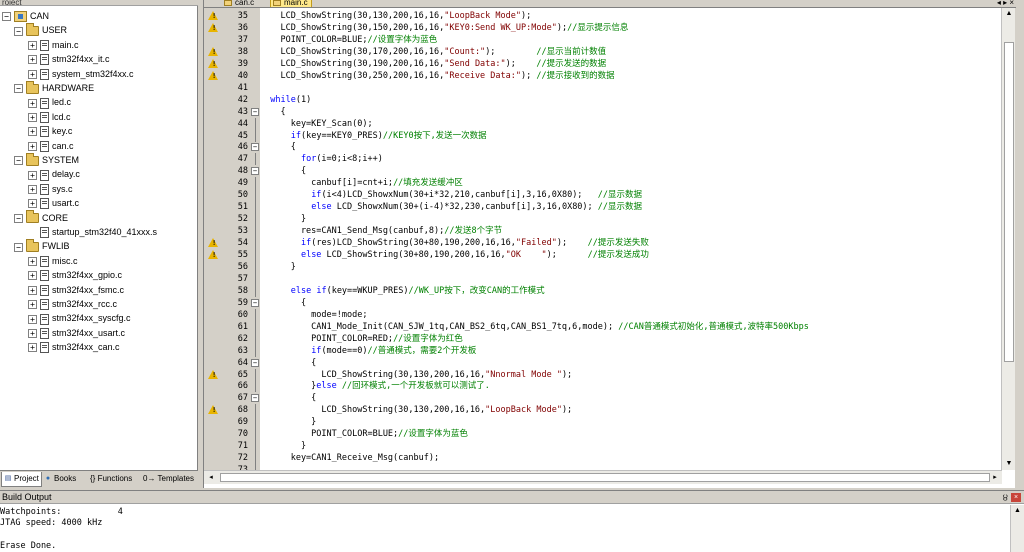 The image size is (1024, 552). What do you see at coordinates (42, 246) in the screenshot?
I see `tree-item-fwlib: − FWLIB` at bounding box center [42, 246].